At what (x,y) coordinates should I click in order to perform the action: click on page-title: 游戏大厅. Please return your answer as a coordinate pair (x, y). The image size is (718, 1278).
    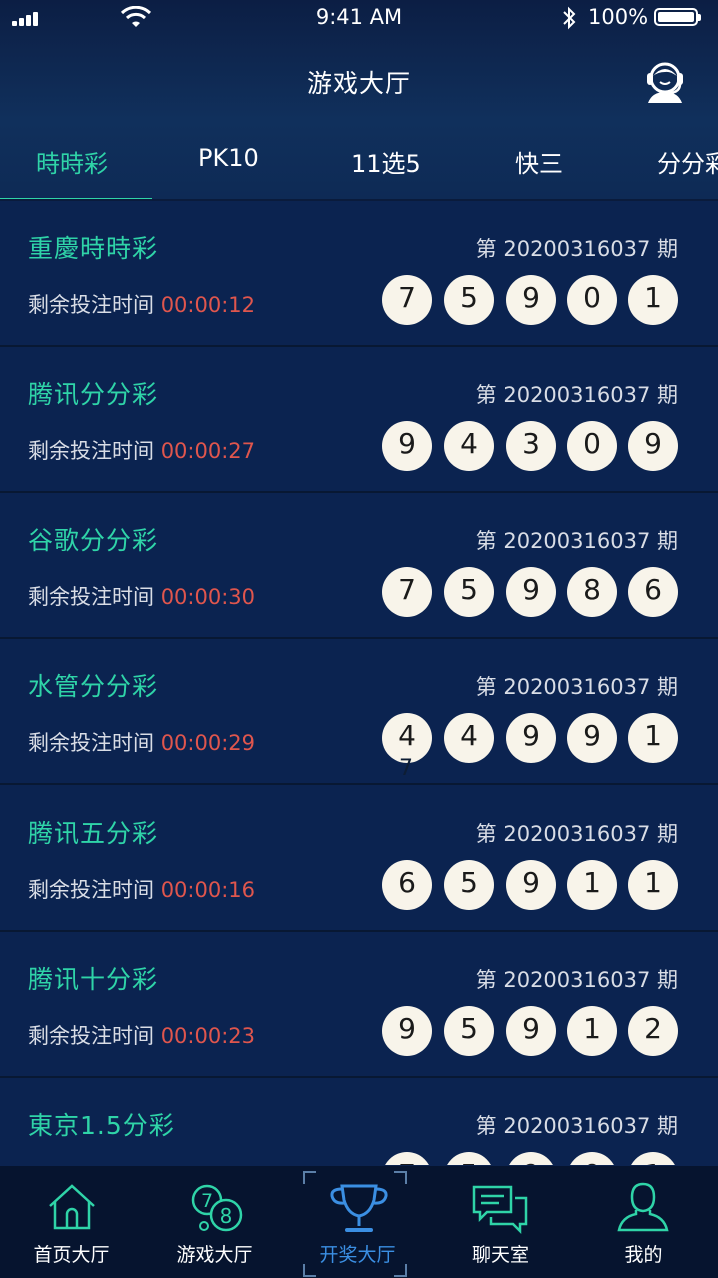
    Looking at the image, I should click on (358, 83).